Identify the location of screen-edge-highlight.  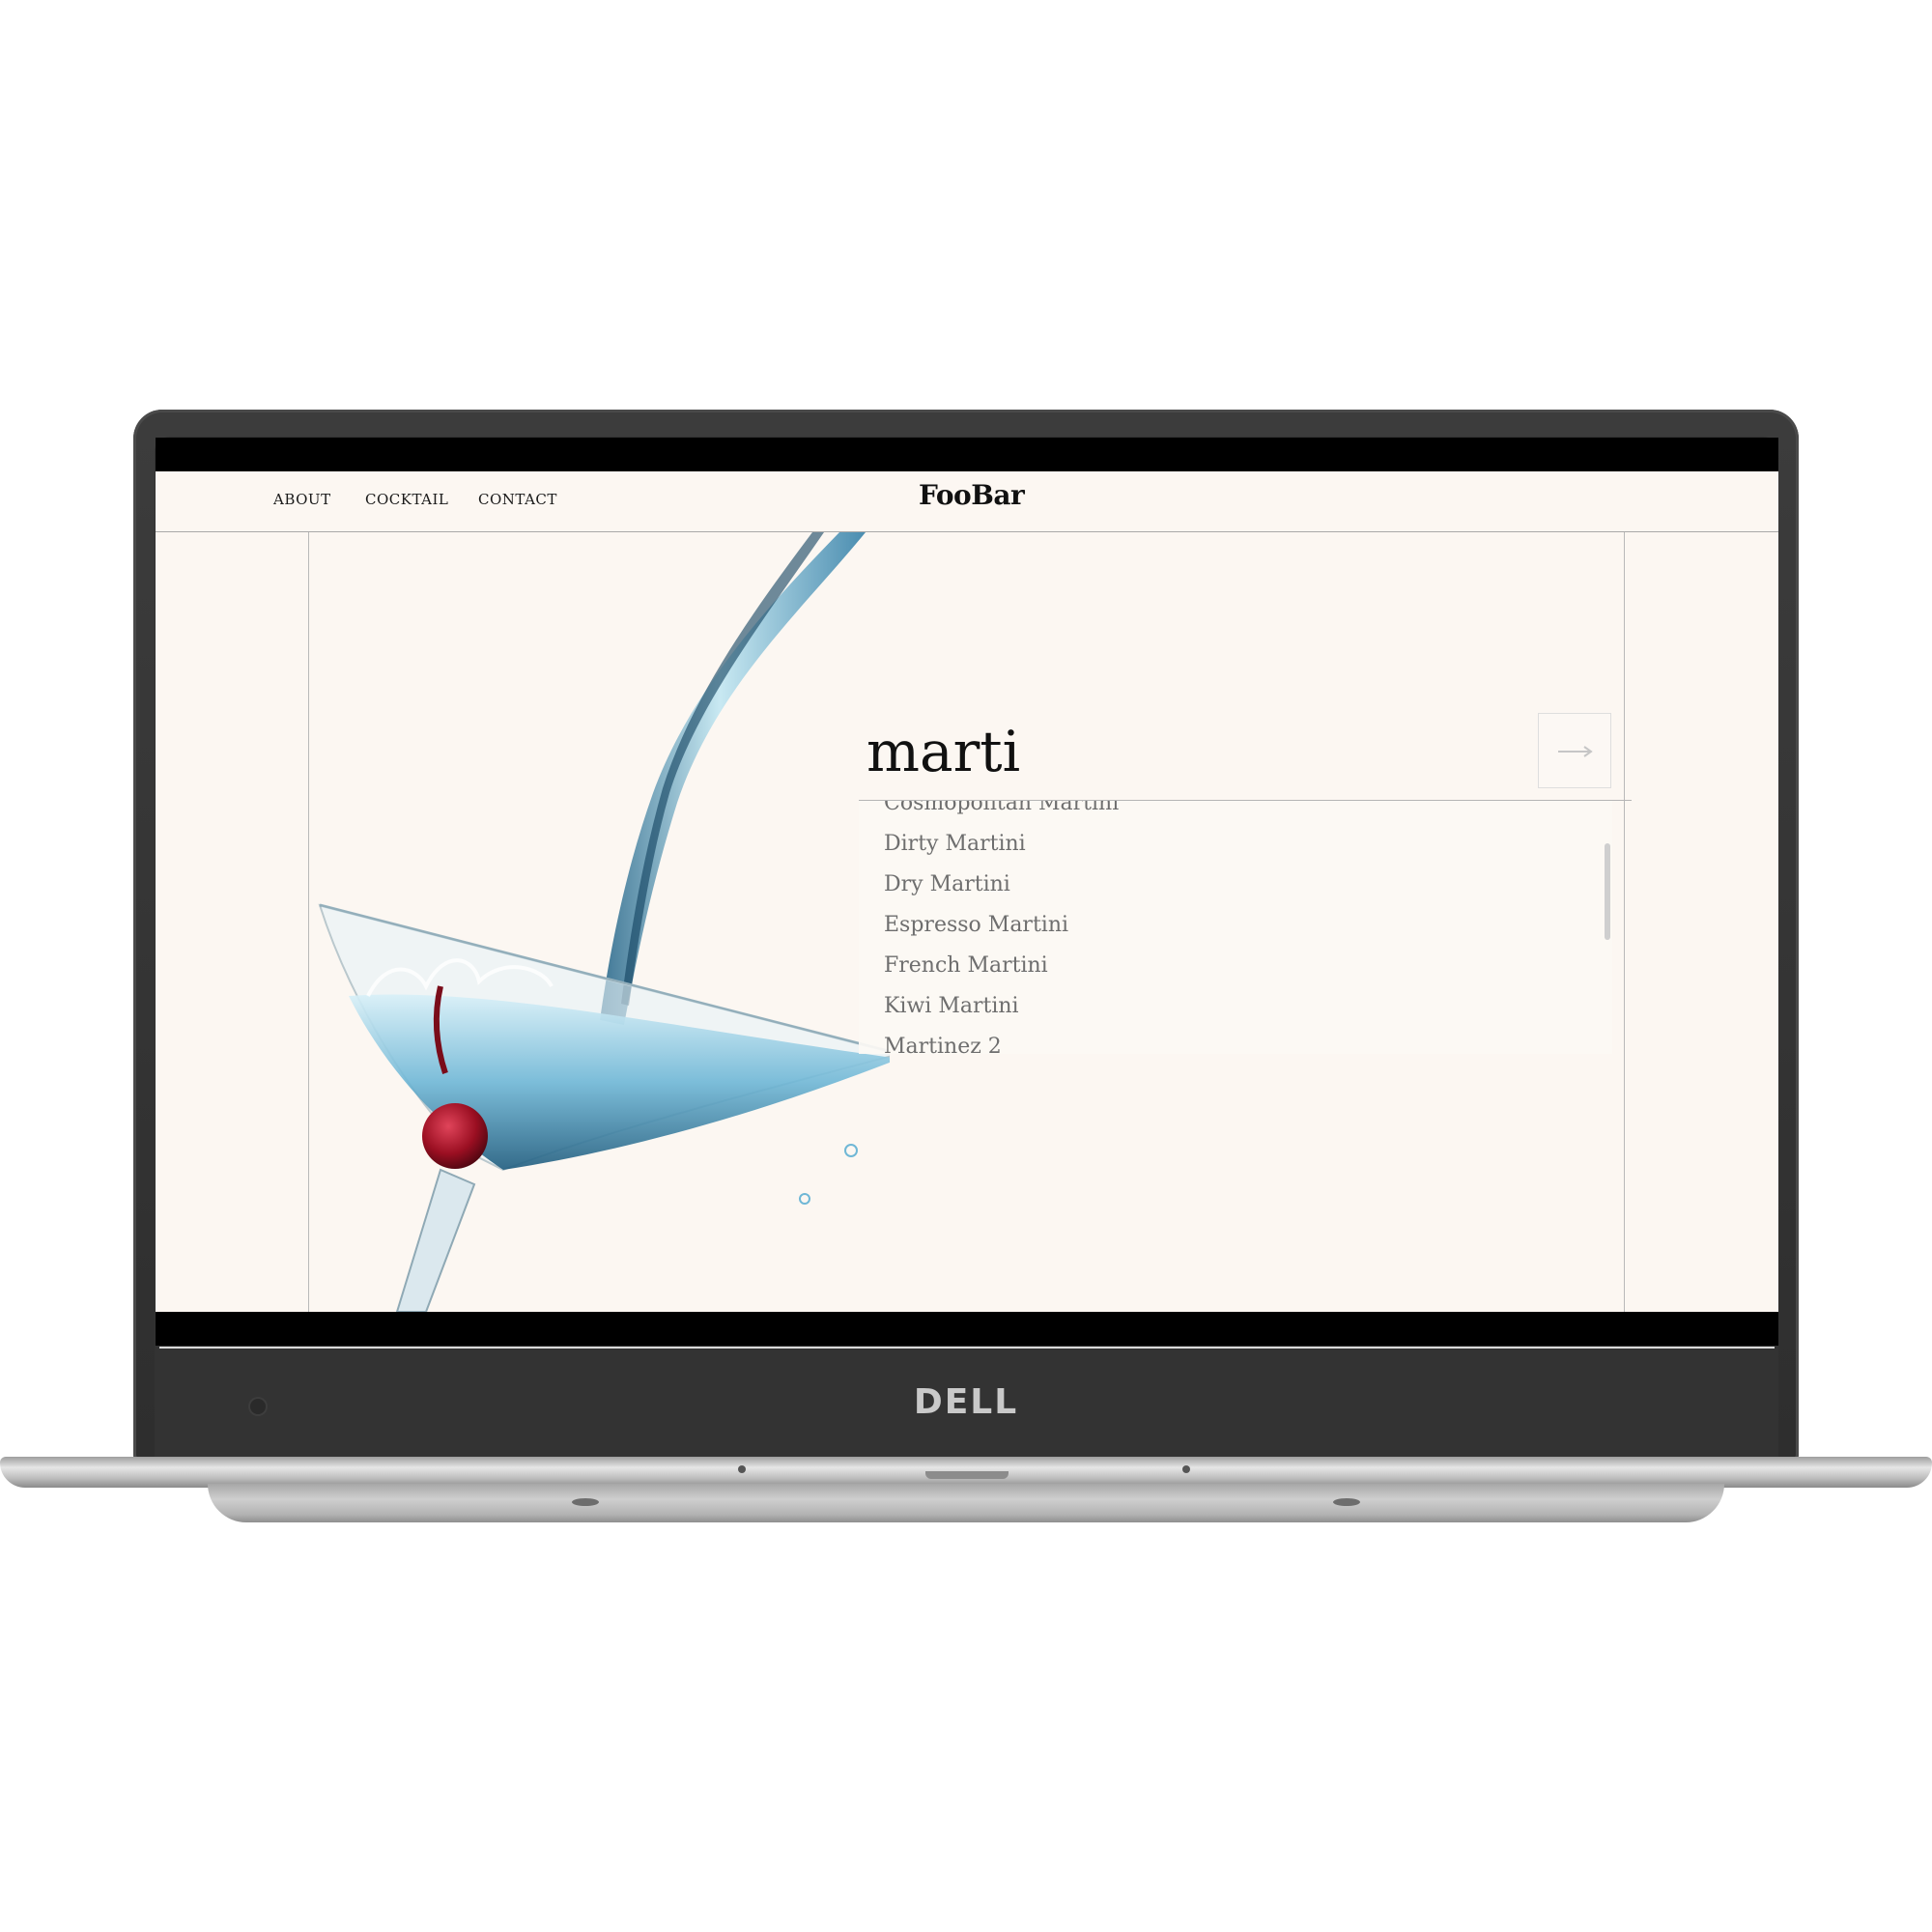
(967, 1348).